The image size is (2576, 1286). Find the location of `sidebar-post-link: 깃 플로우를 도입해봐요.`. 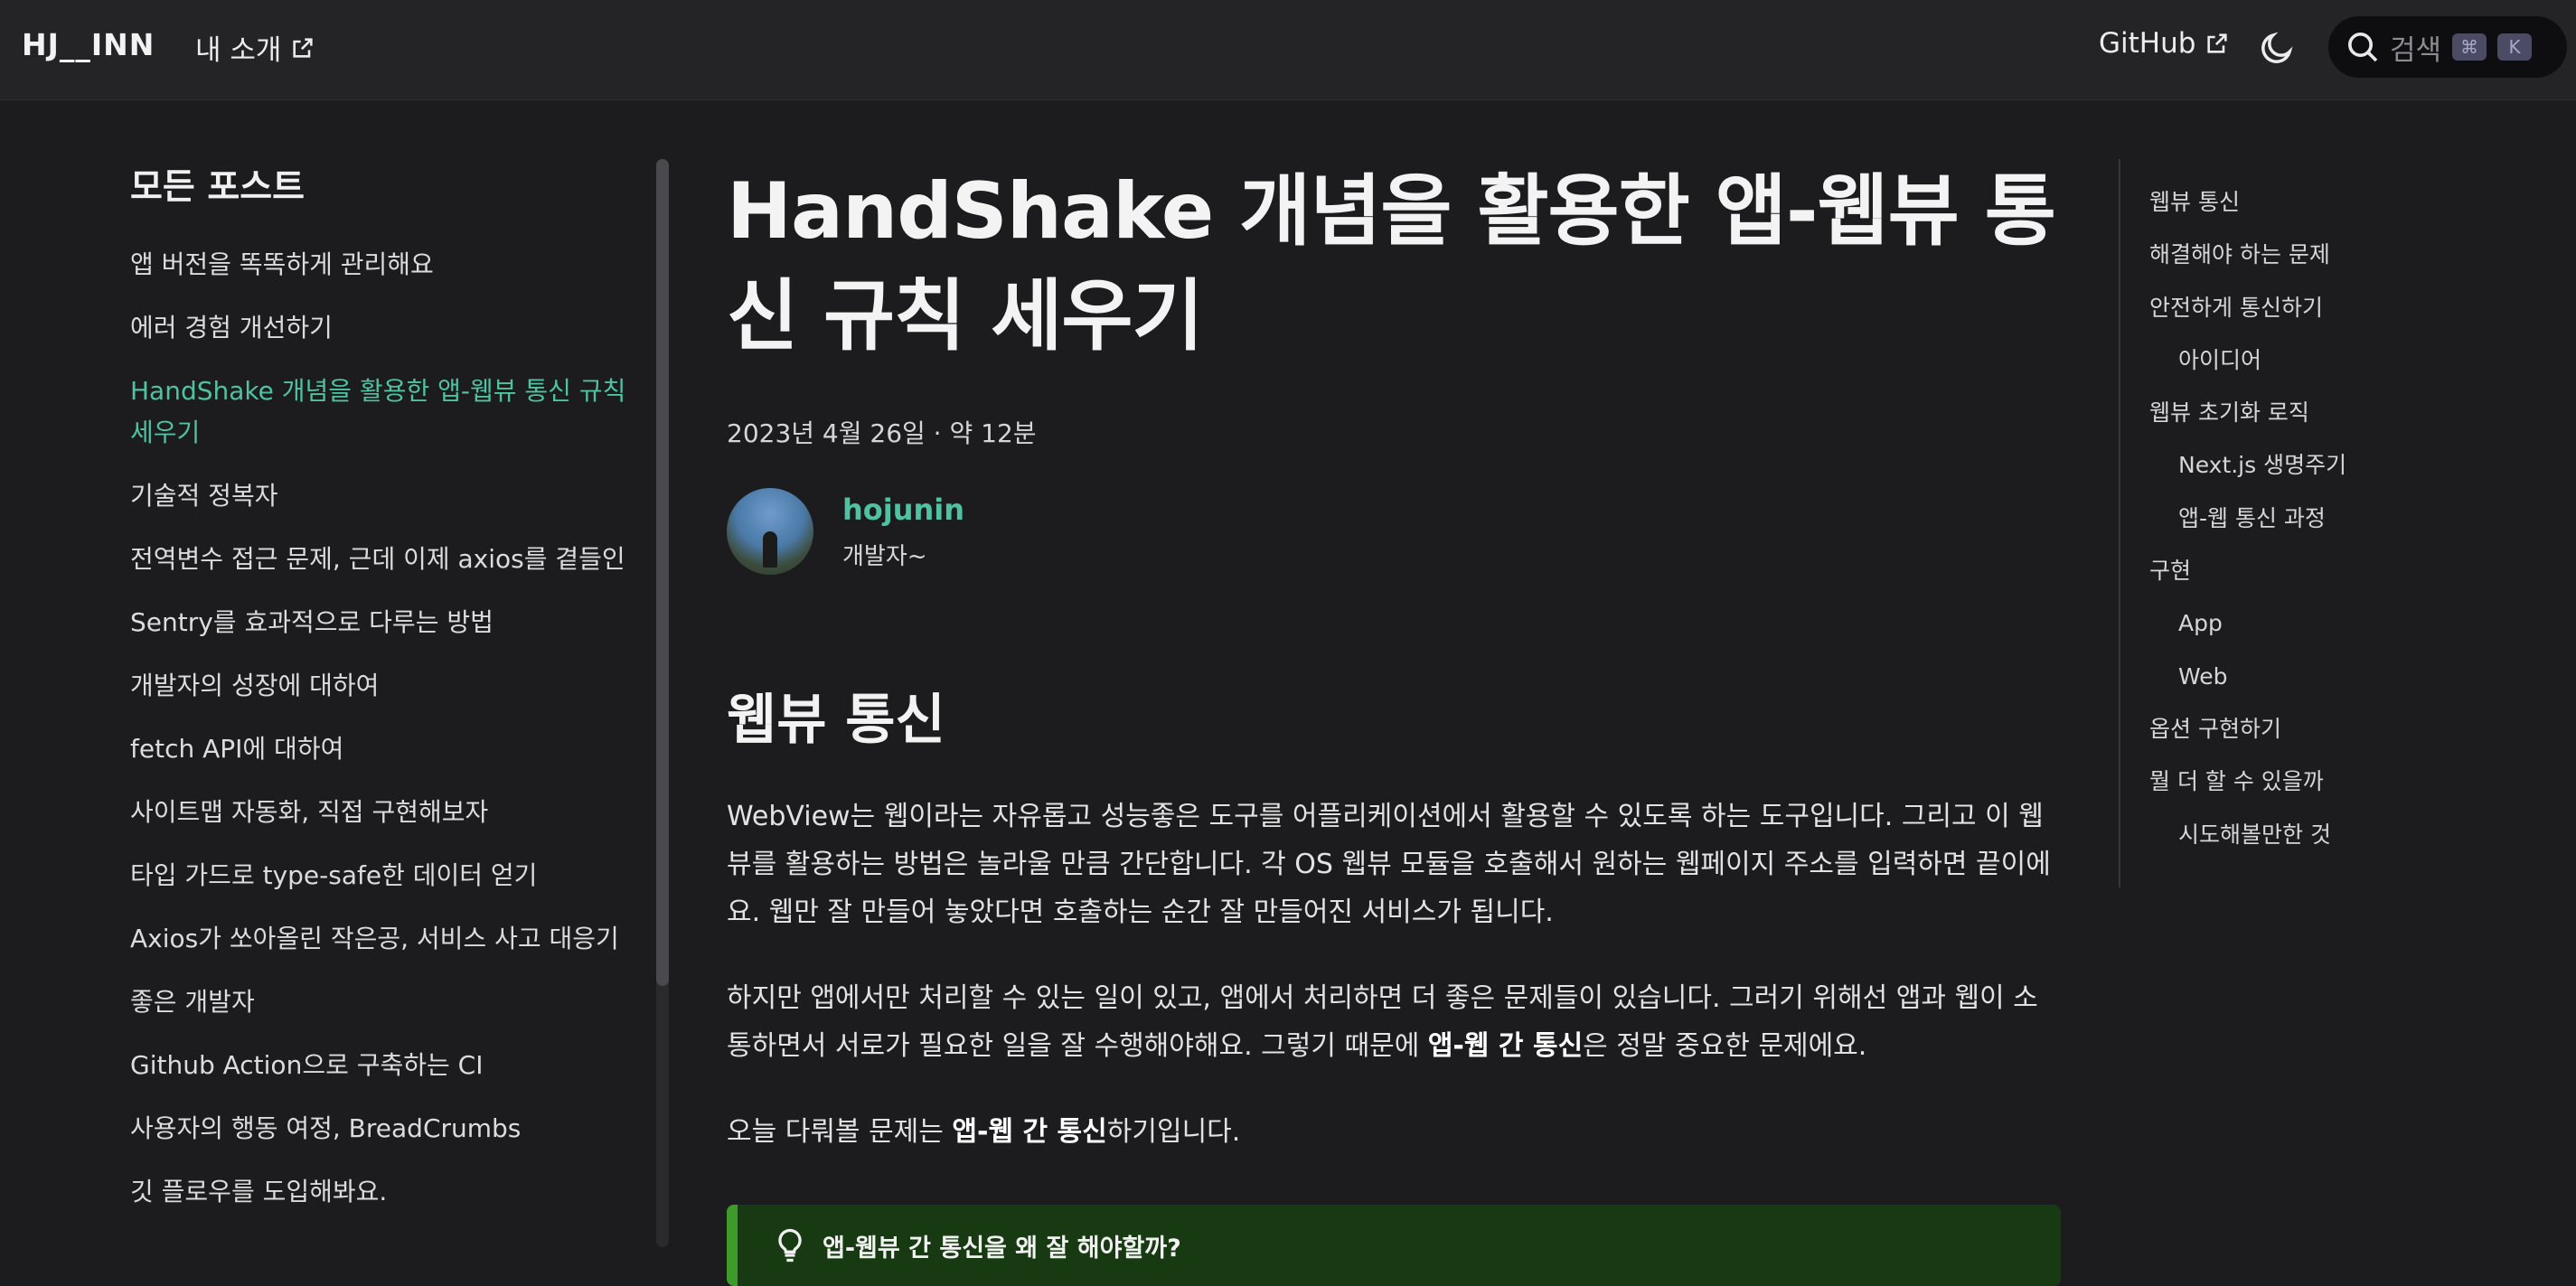

sidebar-post-link: 깃 플로우를 도입해봐요. is located at coordinates (383, 1192).